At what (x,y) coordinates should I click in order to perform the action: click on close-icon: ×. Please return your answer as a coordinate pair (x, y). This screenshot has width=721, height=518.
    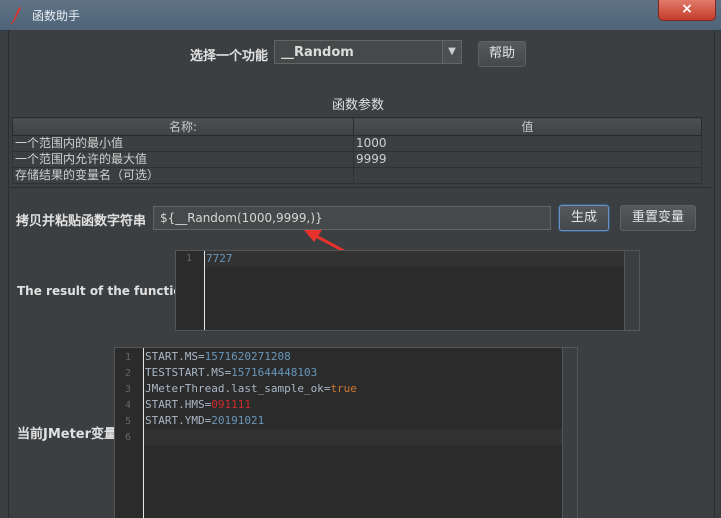
    Looking at the image, I should click on (687, 9).